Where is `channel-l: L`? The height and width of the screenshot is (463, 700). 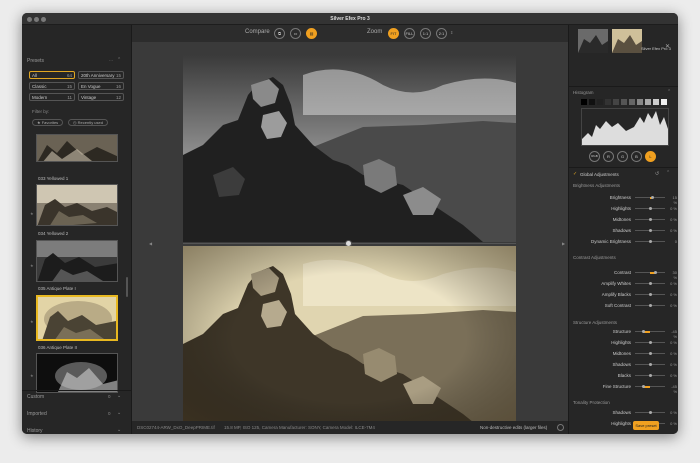
channel-l: L is located at coordinates (650, 156).